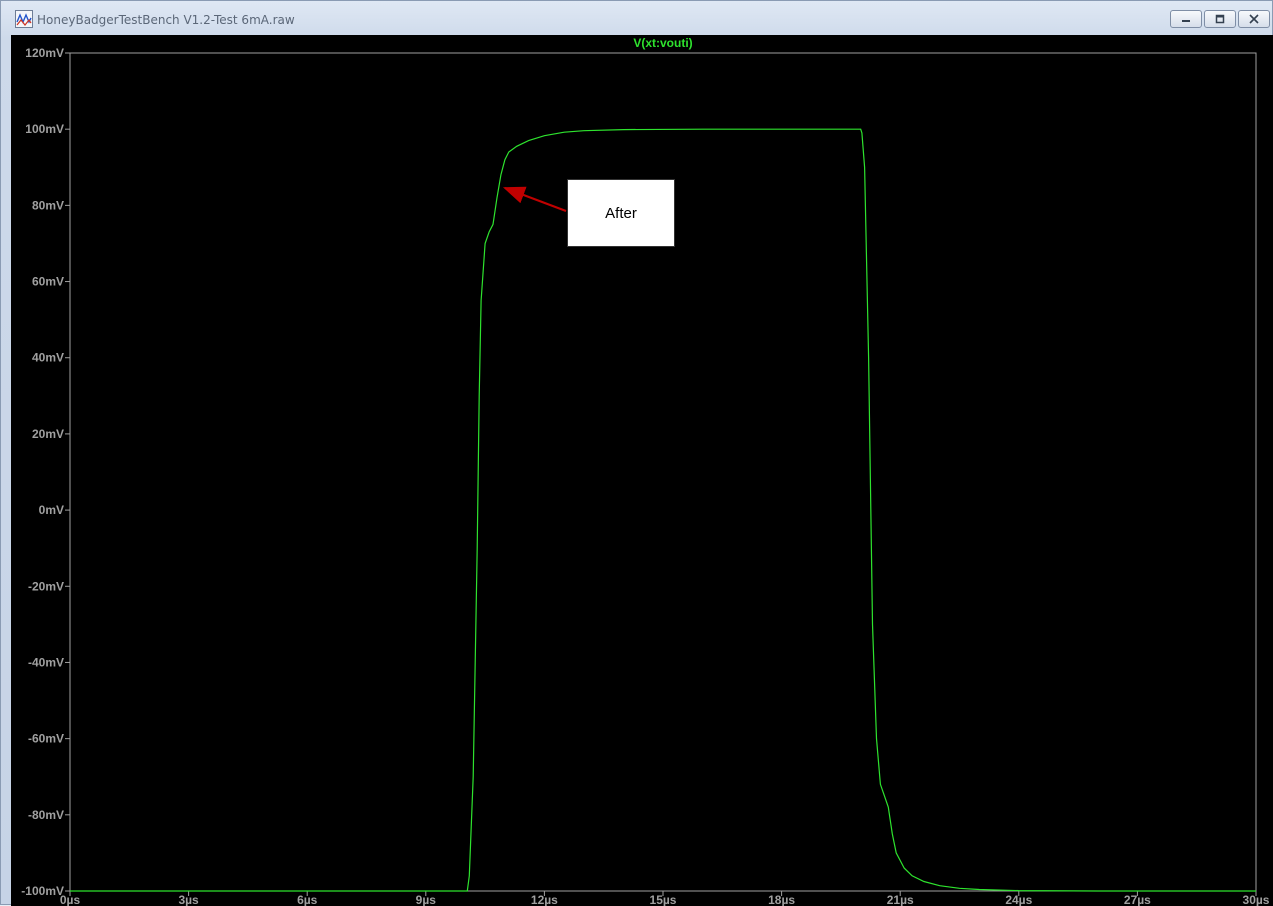 The image size is (1273, 906). I want to click on x-tick-label: 9µs, so click(426, 899).